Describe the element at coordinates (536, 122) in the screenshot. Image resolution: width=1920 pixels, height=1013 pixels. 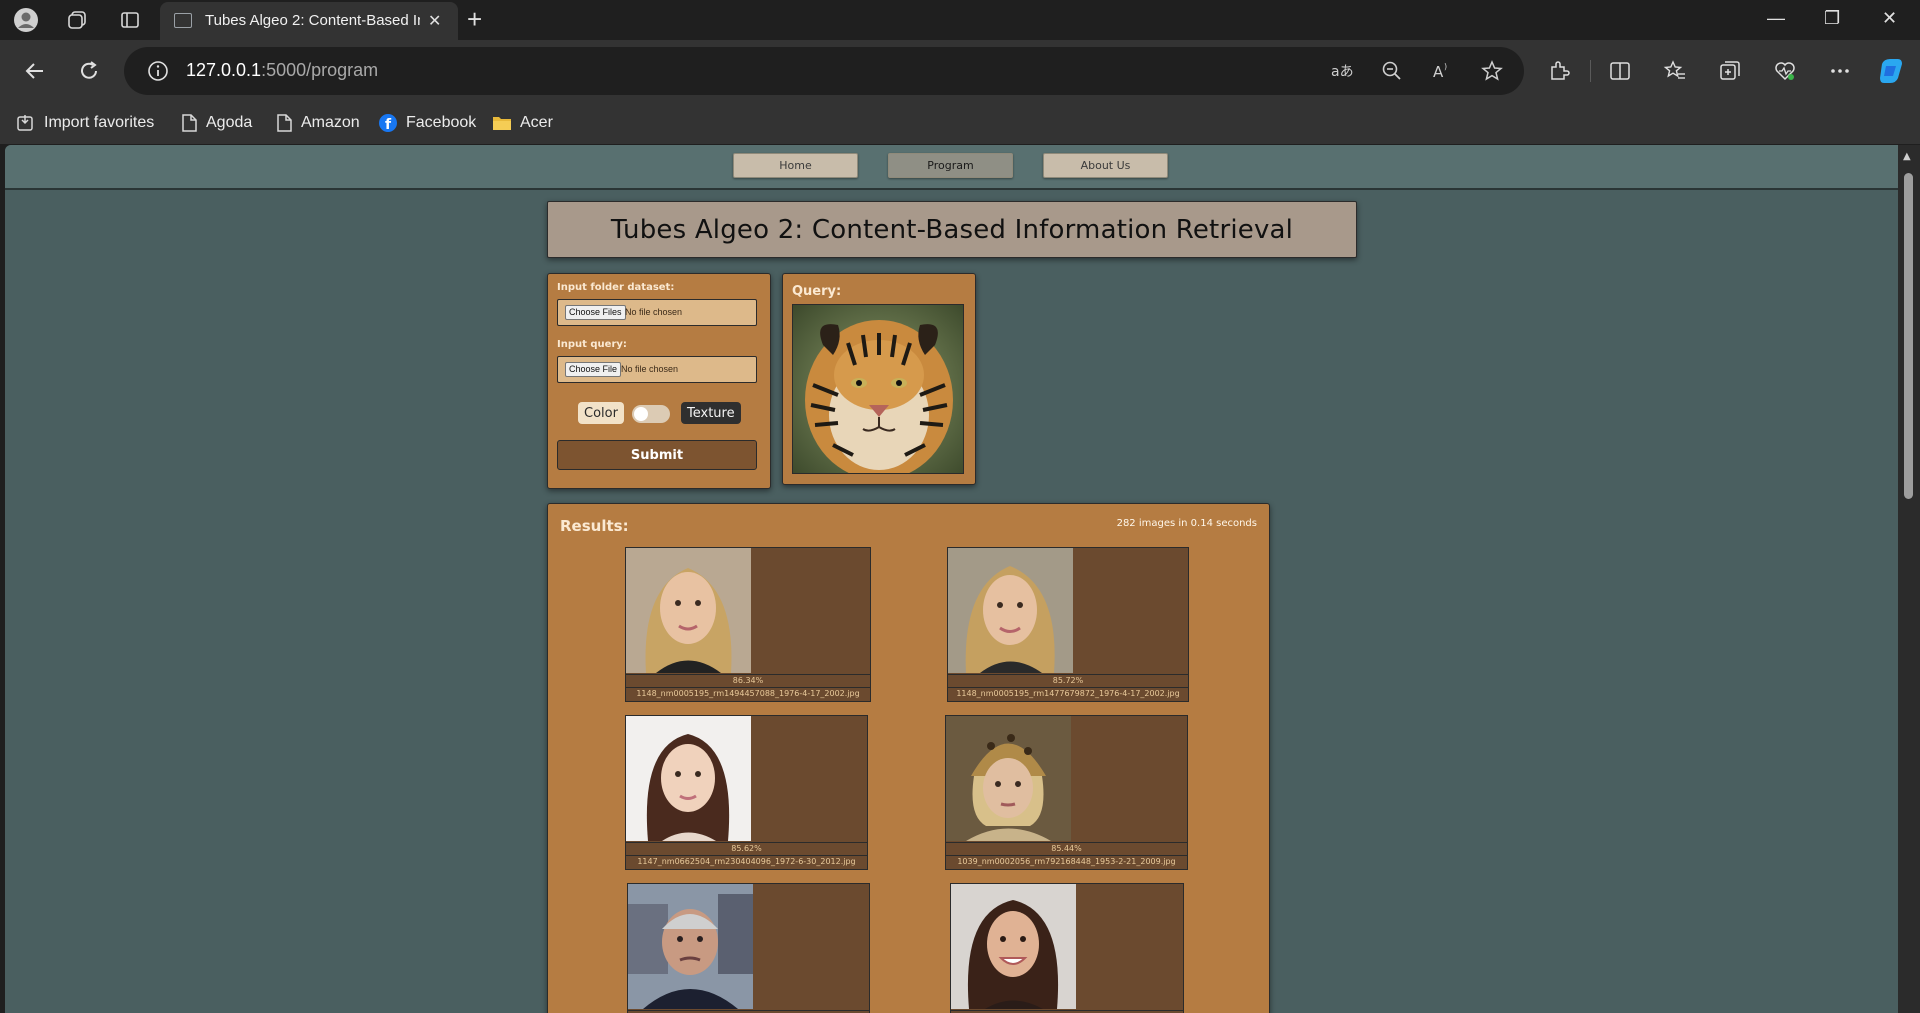
I see `bookmark-label: Acer` at that location.